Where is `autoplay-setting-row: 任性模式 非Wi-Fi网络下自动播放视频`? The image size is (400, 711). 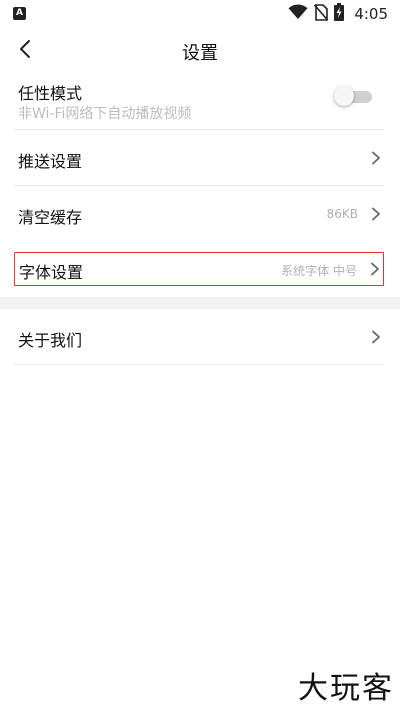 autoplay-setting-row: 任性模式 非Wi-Fi网络下自动播放视频 is located at coordinates (199, 102).